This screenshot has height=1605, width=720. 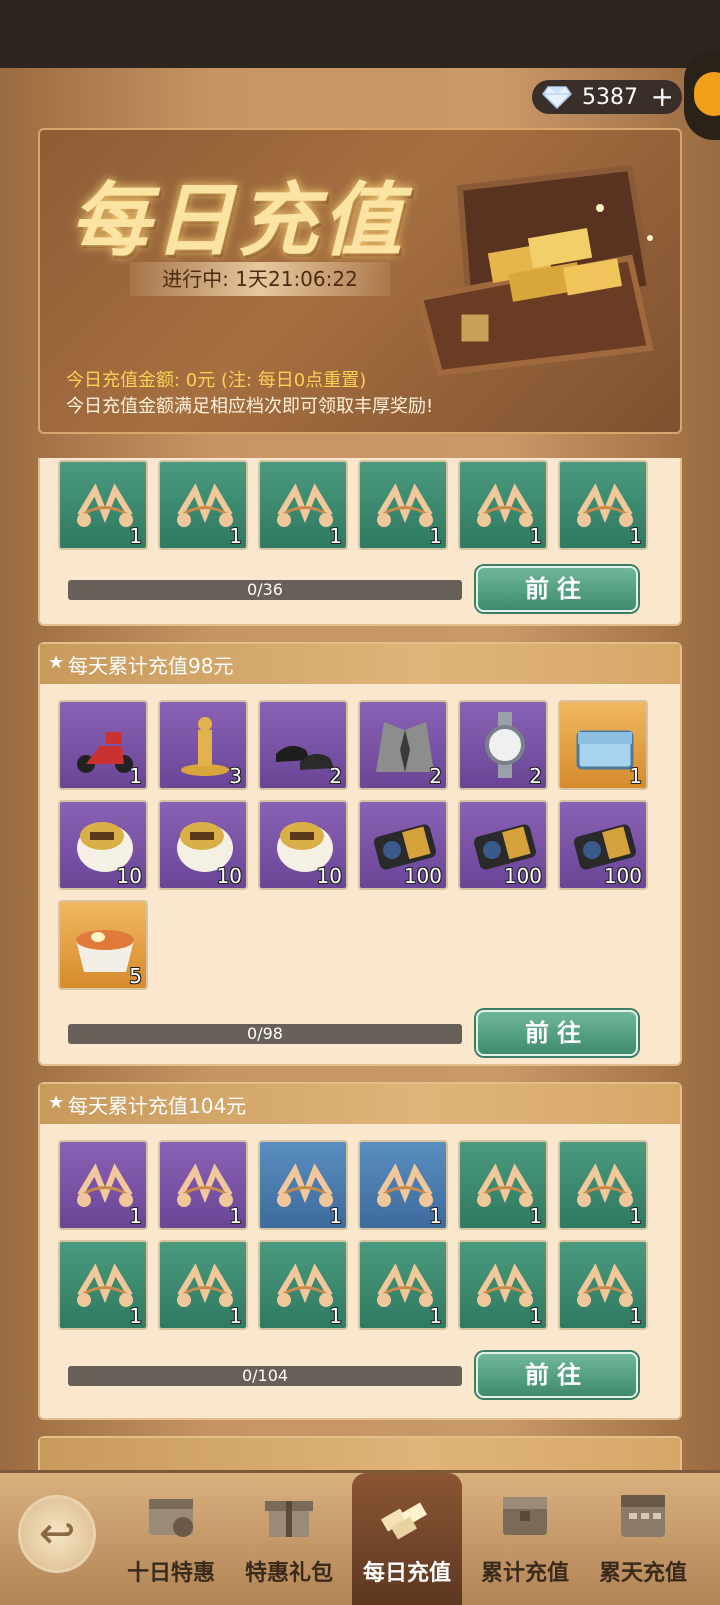 What do you see at coordinates (238, 220) in the screenshot?
I see `banner-title: 每日充值` at bounding box center [238, 220].